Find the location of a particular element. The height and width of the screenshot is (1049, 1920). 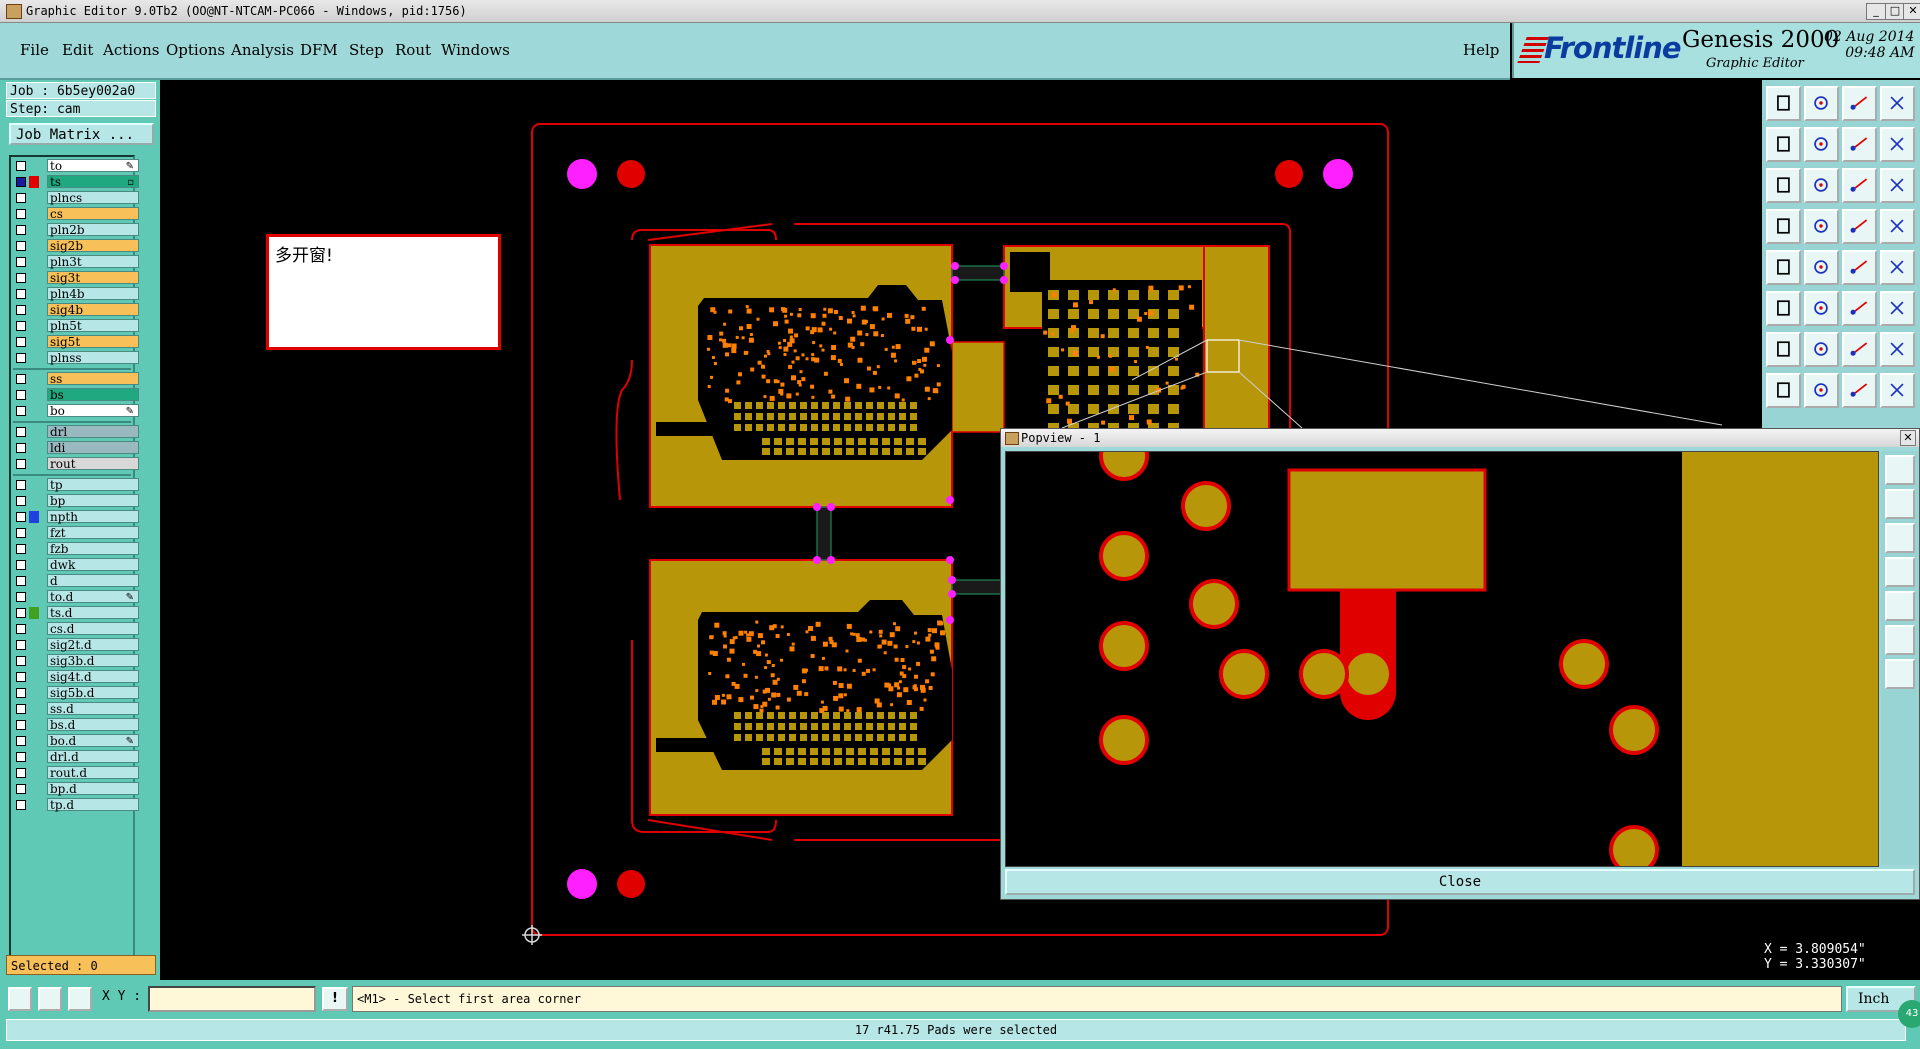

layer-name: rout is located at coordinates (93, 464).